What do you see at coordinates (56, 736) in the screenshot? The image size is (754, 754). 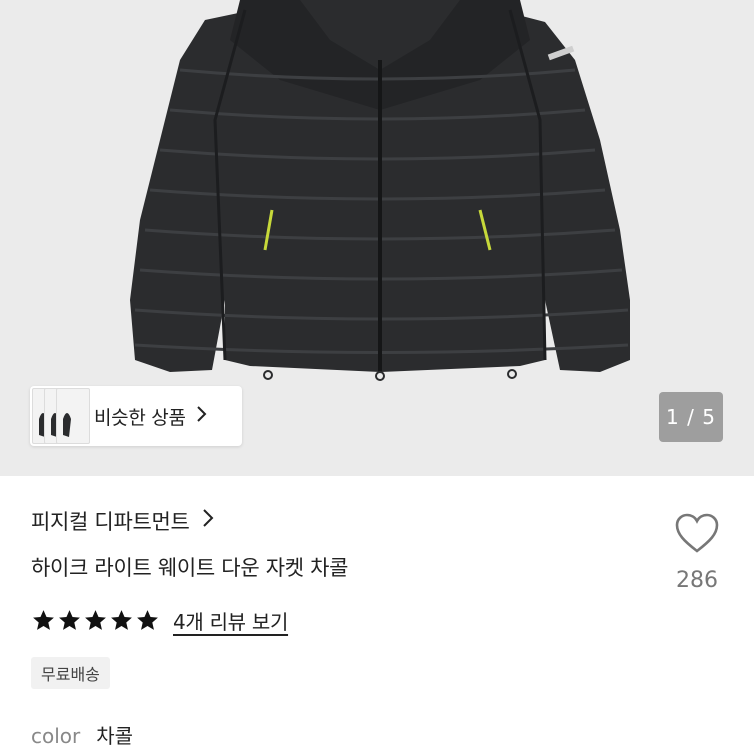 I see `color-label: color` at bounding box center [56, 736].